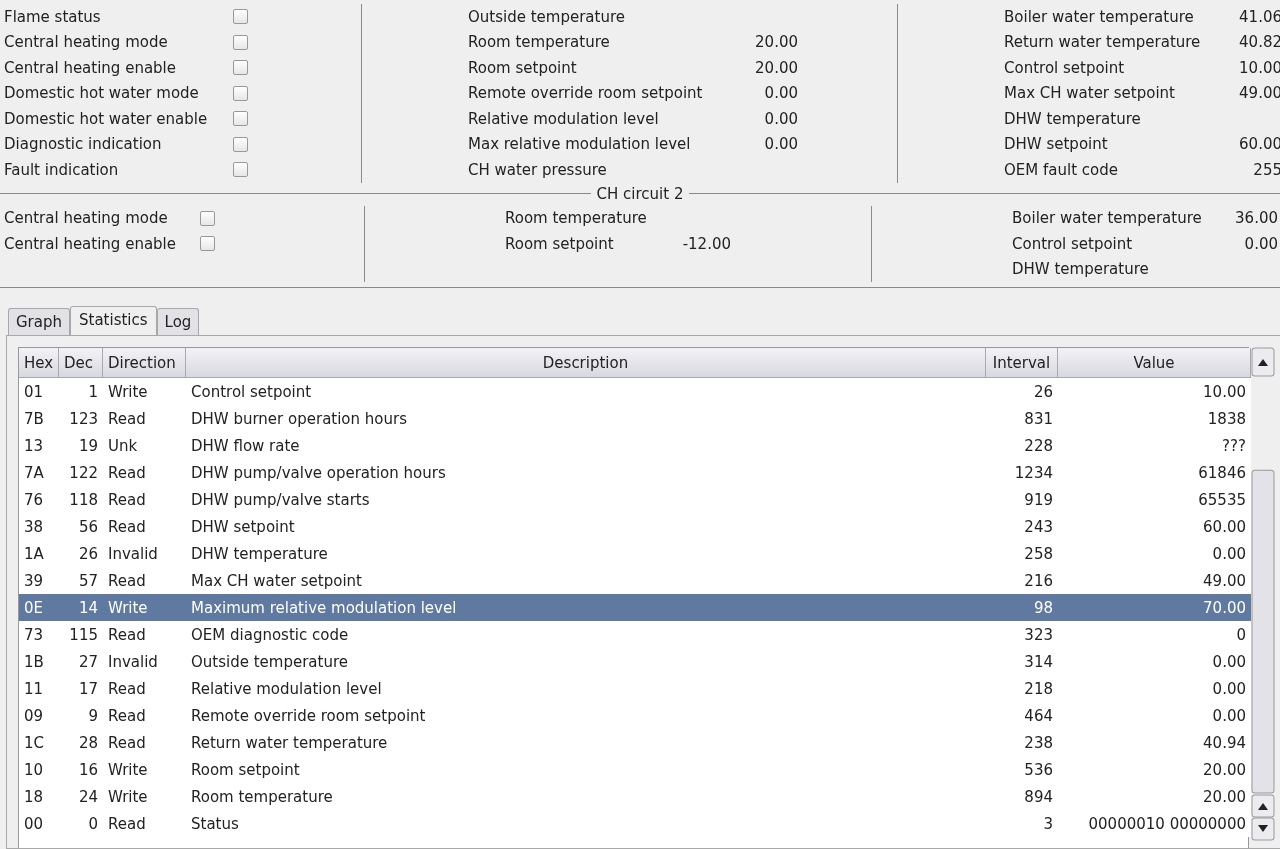 The width and height of the screenshot is (1280, 849). I want to click on tab: Statistics, so click(113, 321).